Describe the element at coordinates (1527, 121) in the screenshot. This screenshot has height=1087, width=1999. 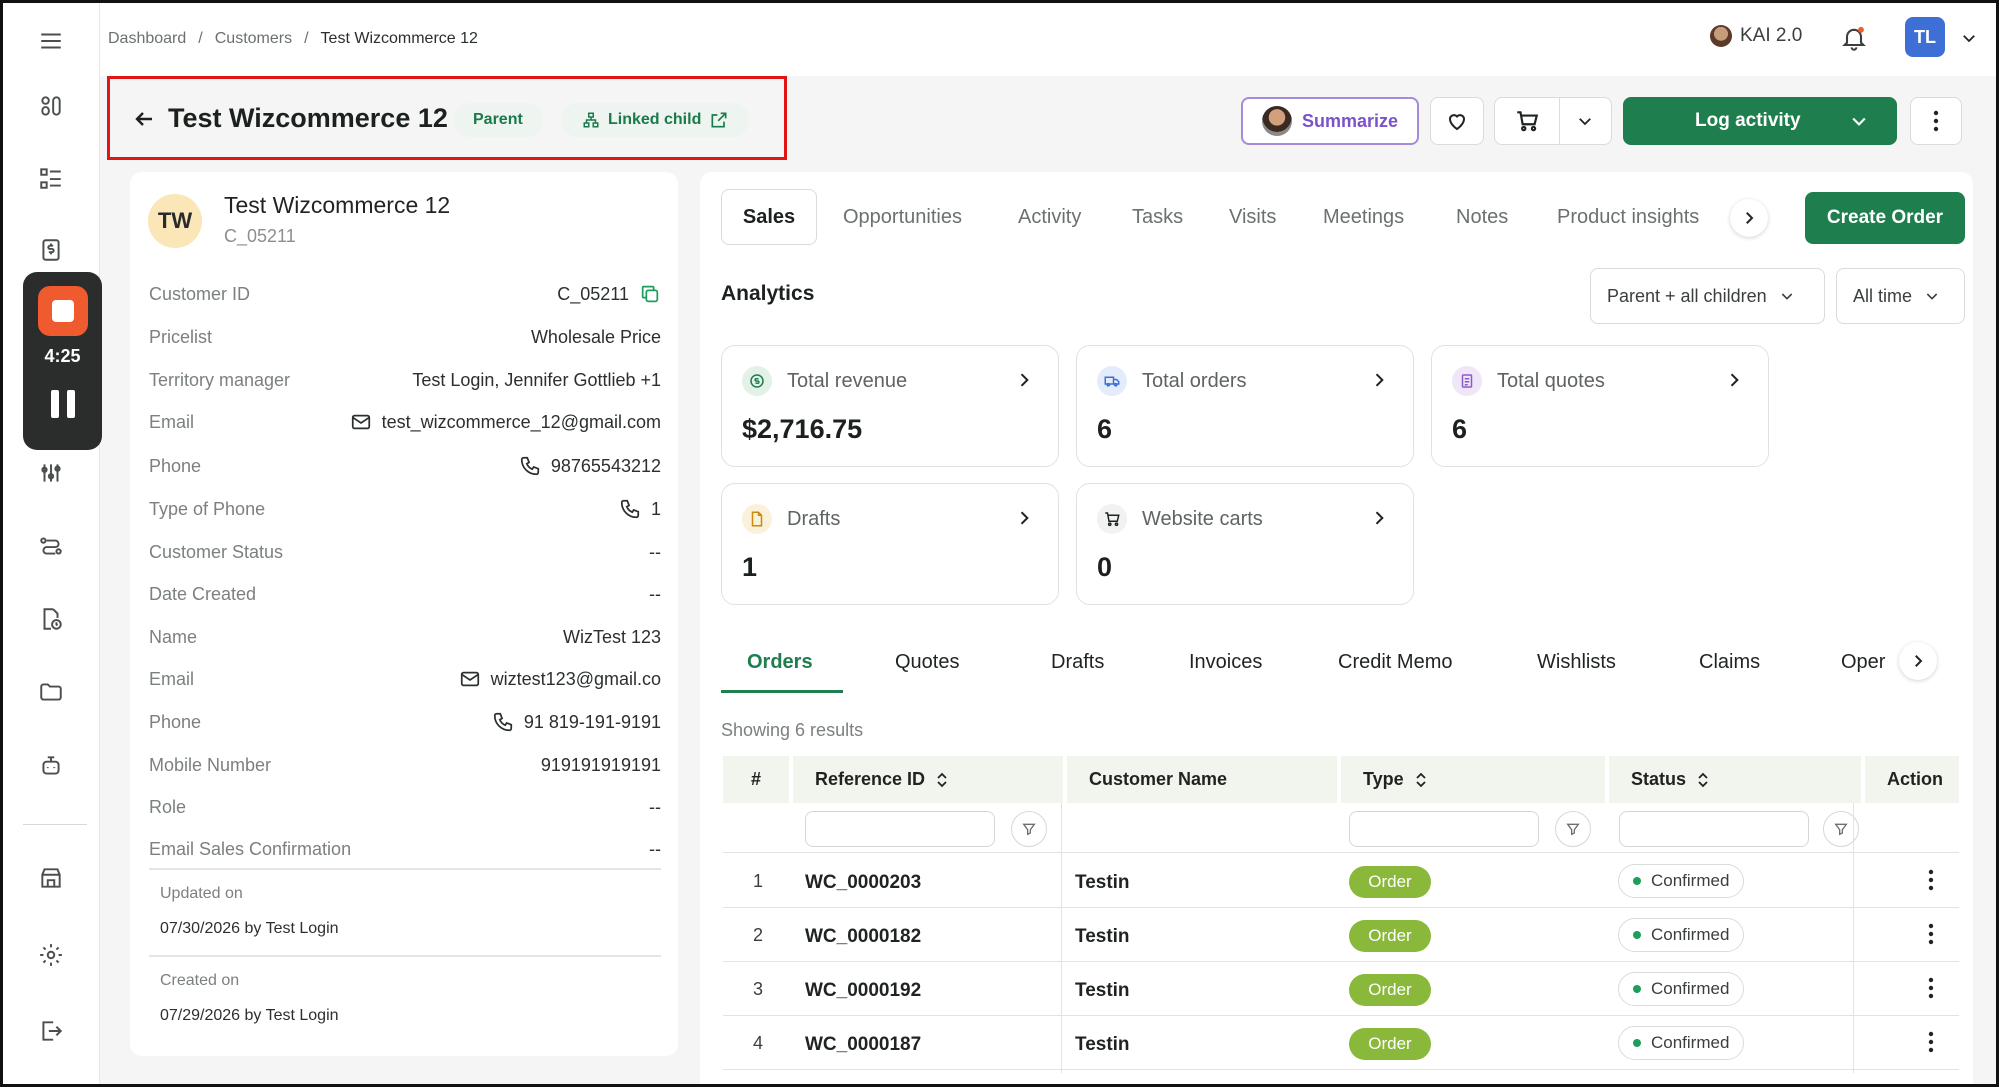
I see `cart-button` at that location.